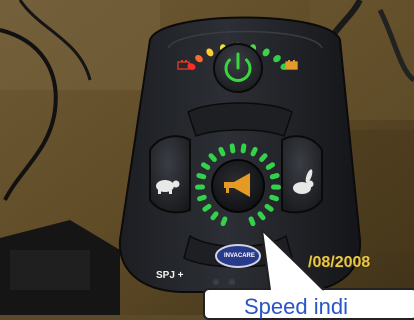 The width and height of the screenshot is (414, 320). What do you see at coordinates (302, 174) in the screenshot?
I see `speed-up-button` at bounding box center [302, 174].